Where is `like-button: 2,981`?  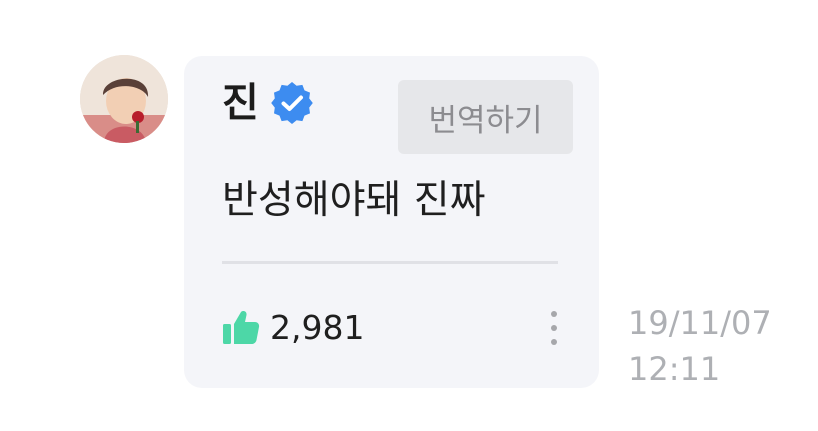 like-button: 2,981 is located at coordinates (293, 327).